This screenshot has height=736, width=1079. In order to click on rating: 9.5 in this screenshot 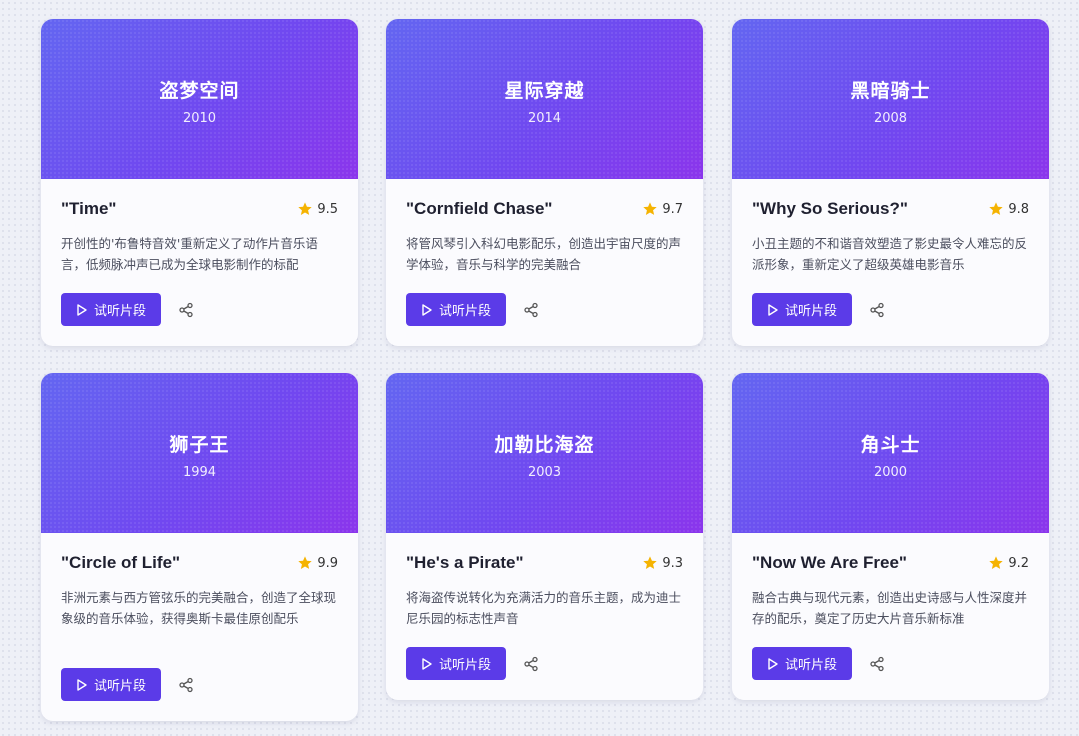, I will do `click(317, 209)`.